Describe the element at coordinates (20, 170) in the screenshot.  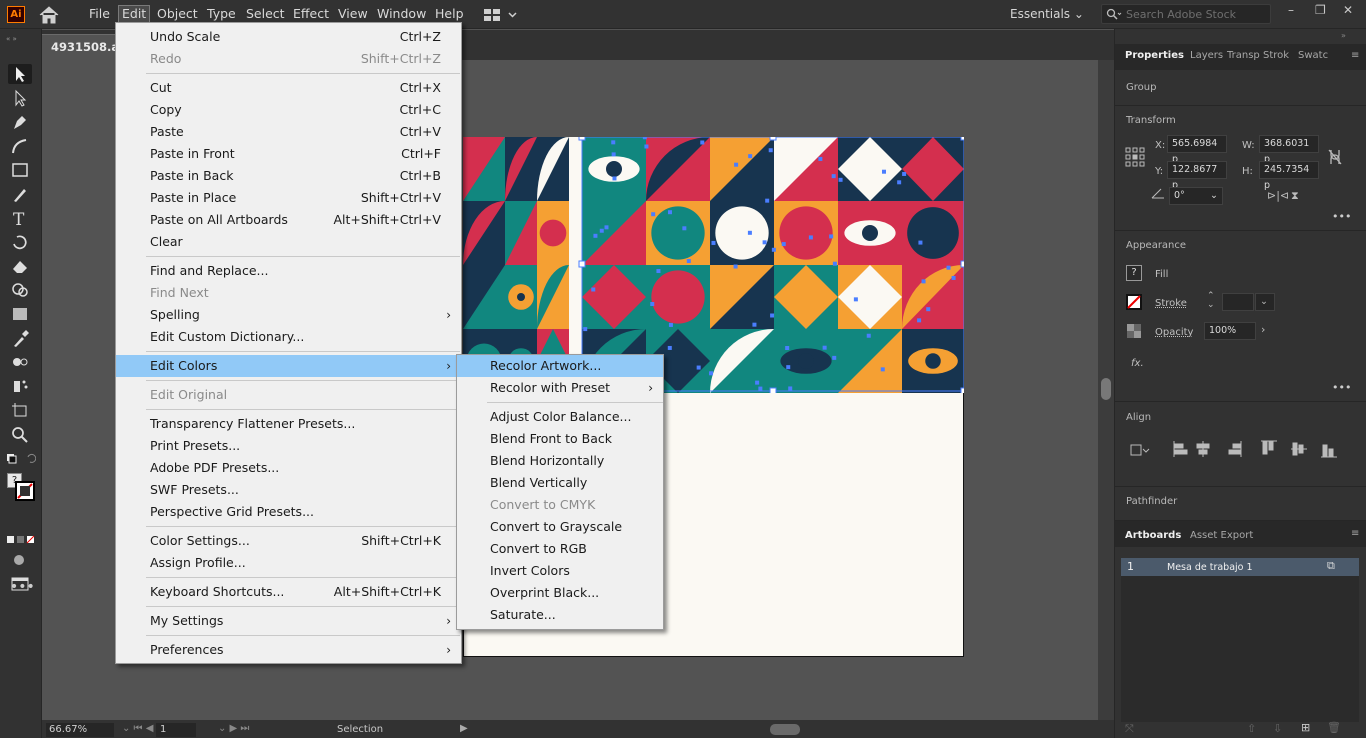
I see `rectangle-tool-icon` at that location.